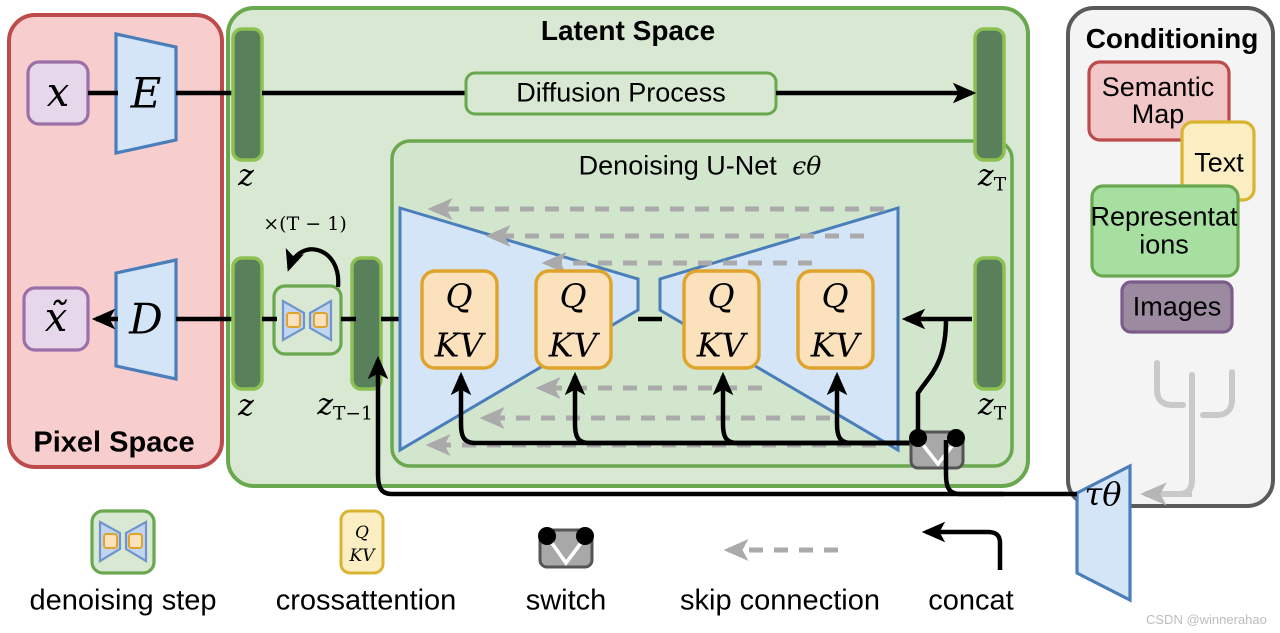 This screenshot has width=1280, height=633. What do you see at coordinates (123, 600) in the screenshot?
I see `legend-label-denoising-step: denoising step` at bounding box center [123, 600].